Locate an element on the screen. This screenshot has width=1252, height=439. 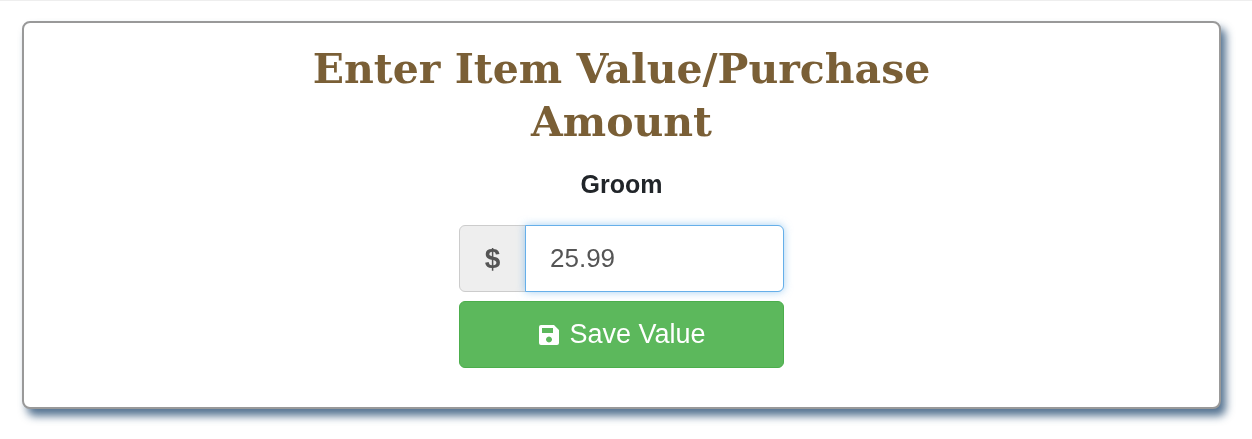
amount-input-field: 25.99 is located at coordinates (654, 259).